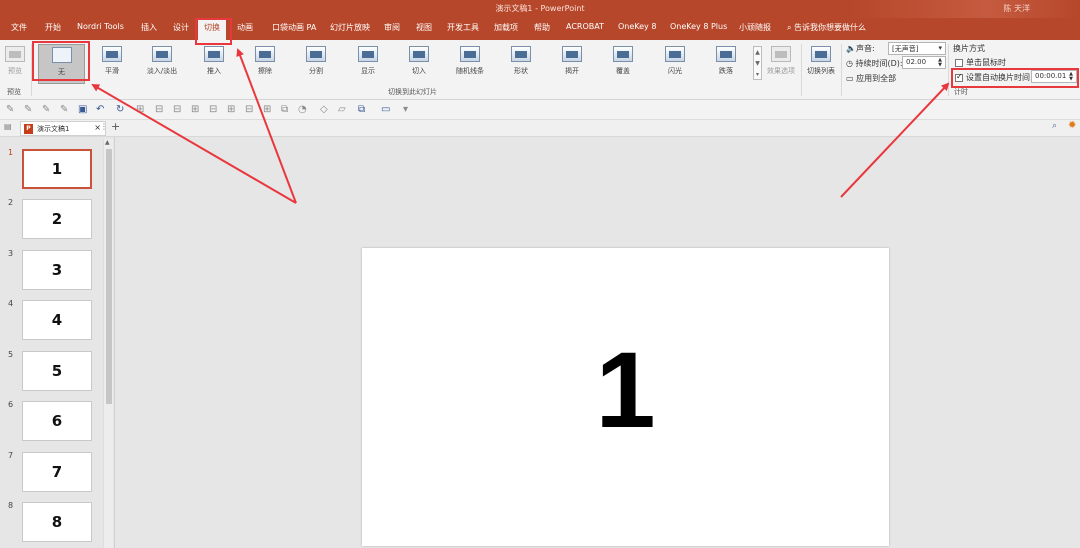  I want to click on slide-thumbnail: 3, so click(57, 270).